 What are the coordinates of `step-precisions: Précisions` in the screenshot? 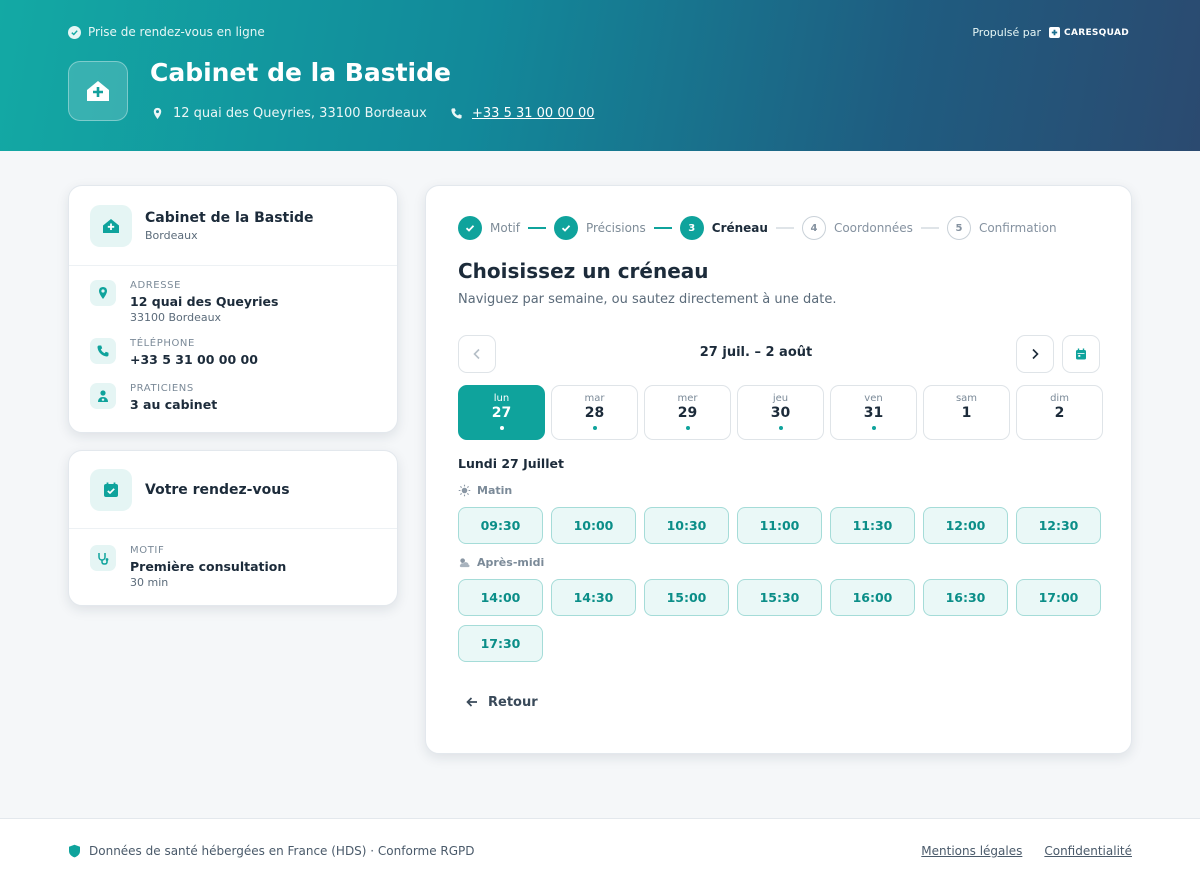 It's located at (599, 228).